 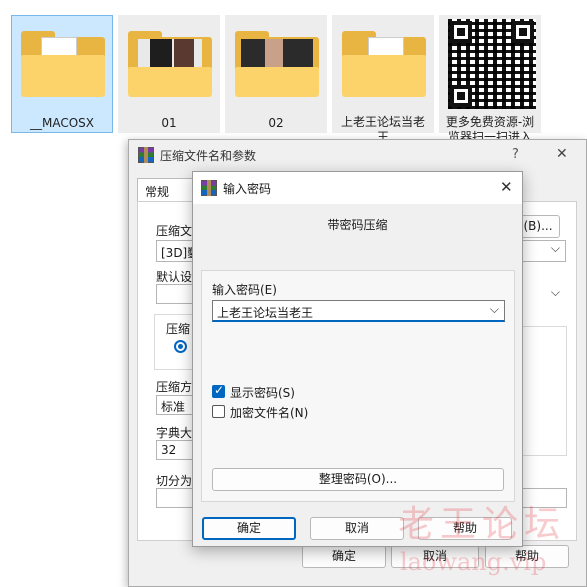 What do you see at coordinates (357, 528) in the screenshot?
I see `password-cancel-button: 取消` at bounding box center [357, 528].